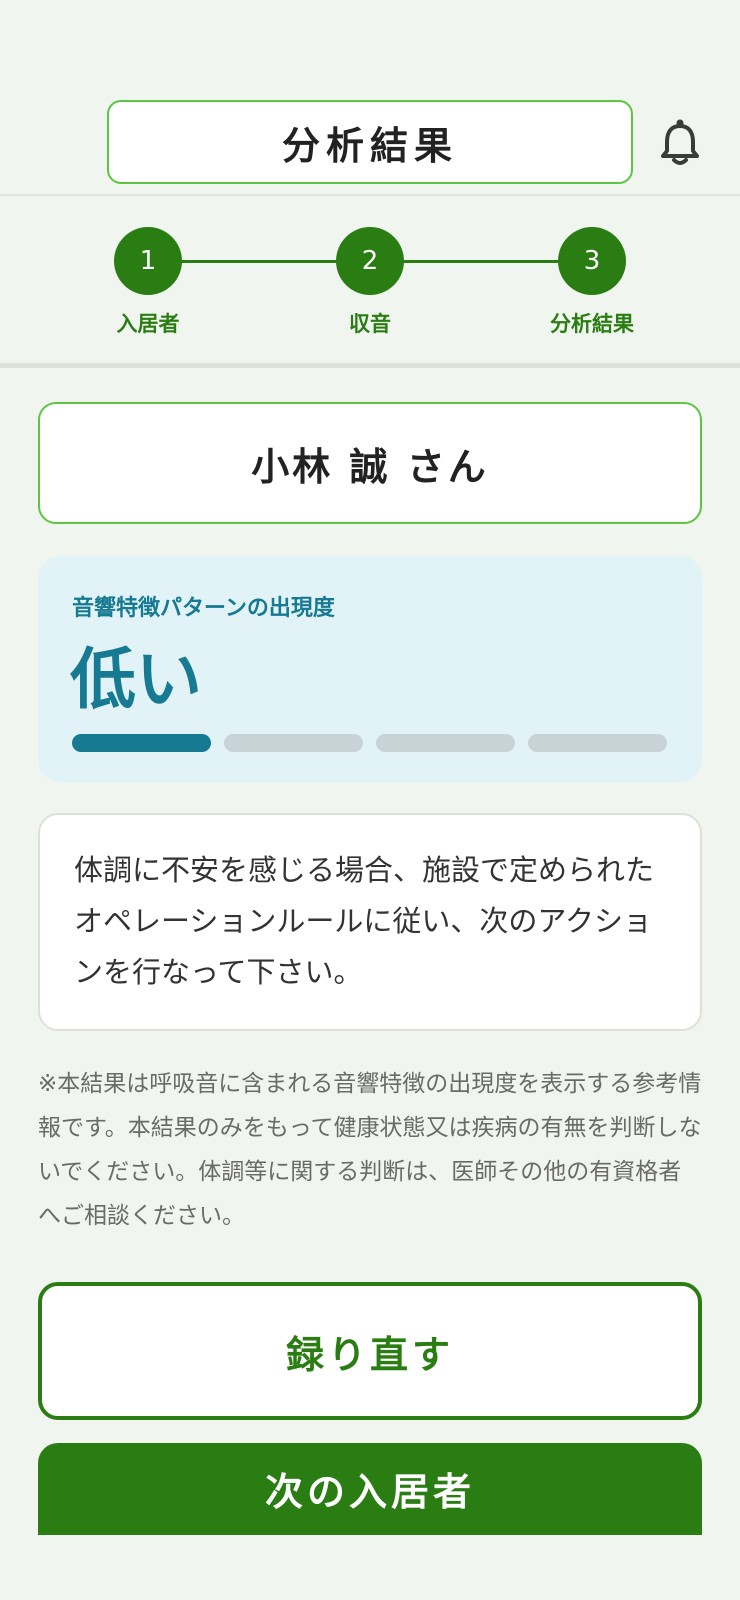 The width and height of the screenshot is (740, 1600). What do you see at coordinates (370, 142) in the screenshot?
I see `page-title: 分析結果` at bounding box center [370, 142].